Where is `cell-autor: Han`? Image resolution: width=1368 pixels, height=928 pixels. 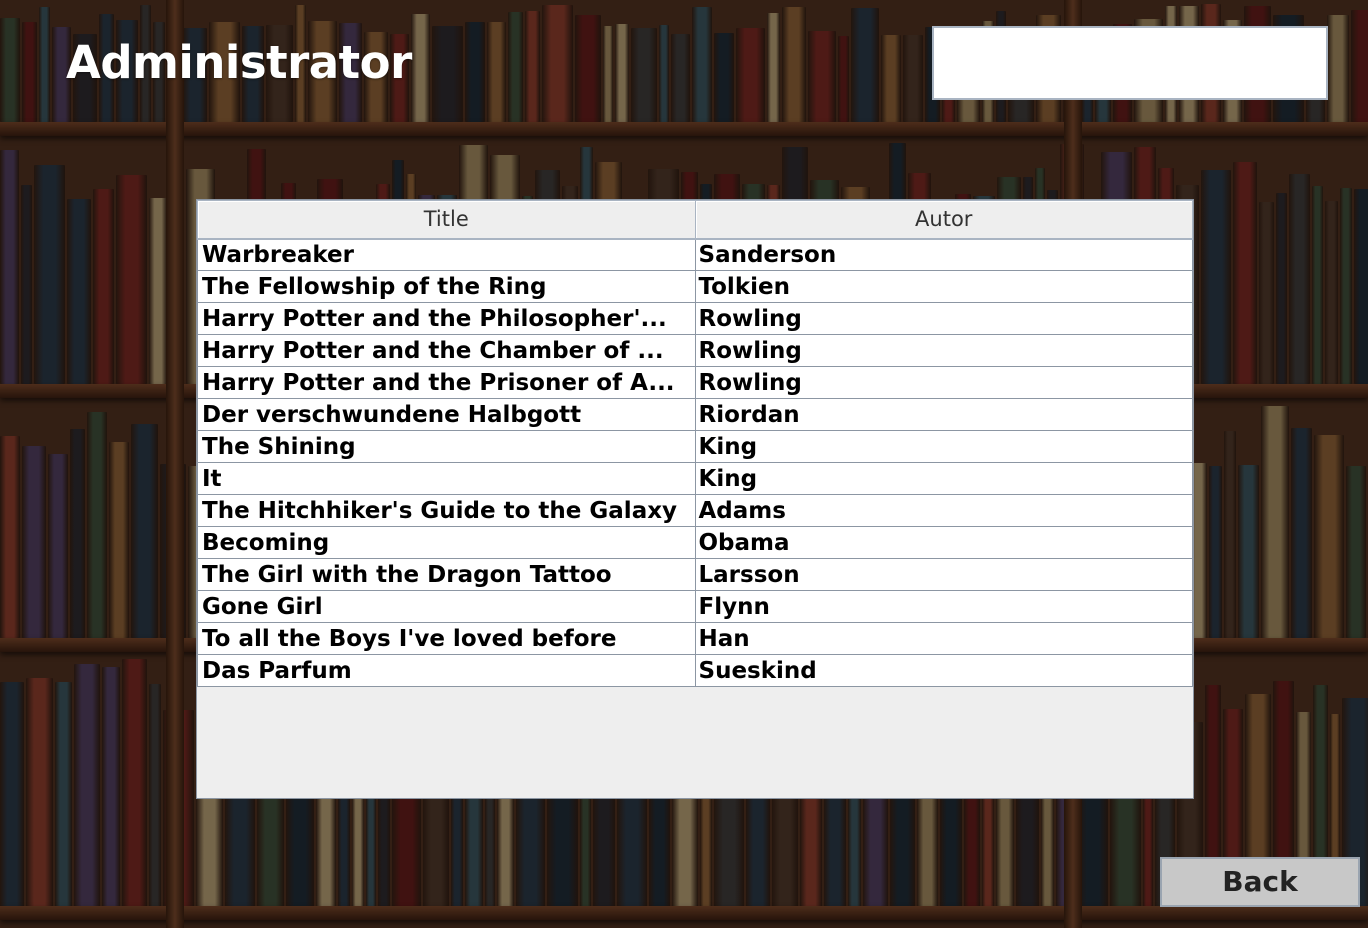
cell-autor: Han is located at coordinates (943, 638).